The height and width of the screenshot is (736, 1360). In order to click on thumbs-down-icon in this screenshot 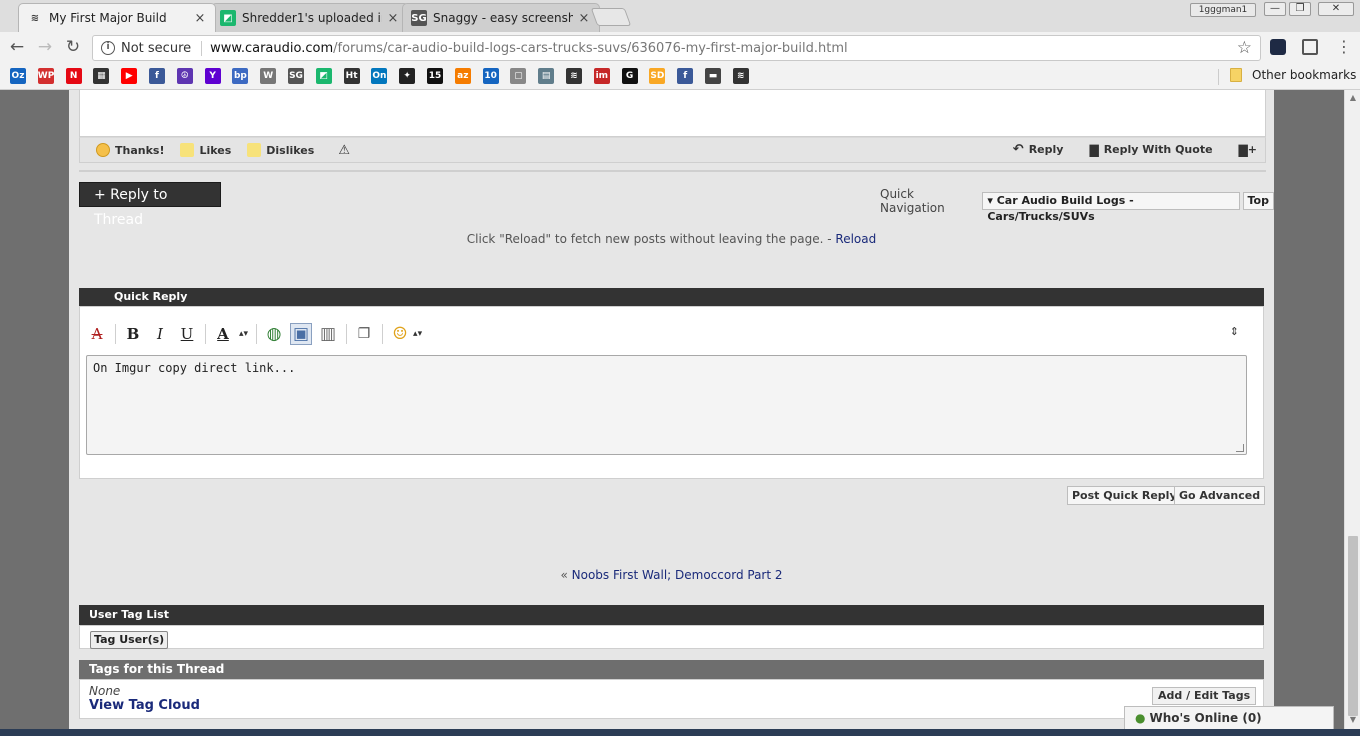, I will do `click(254, 150)`.